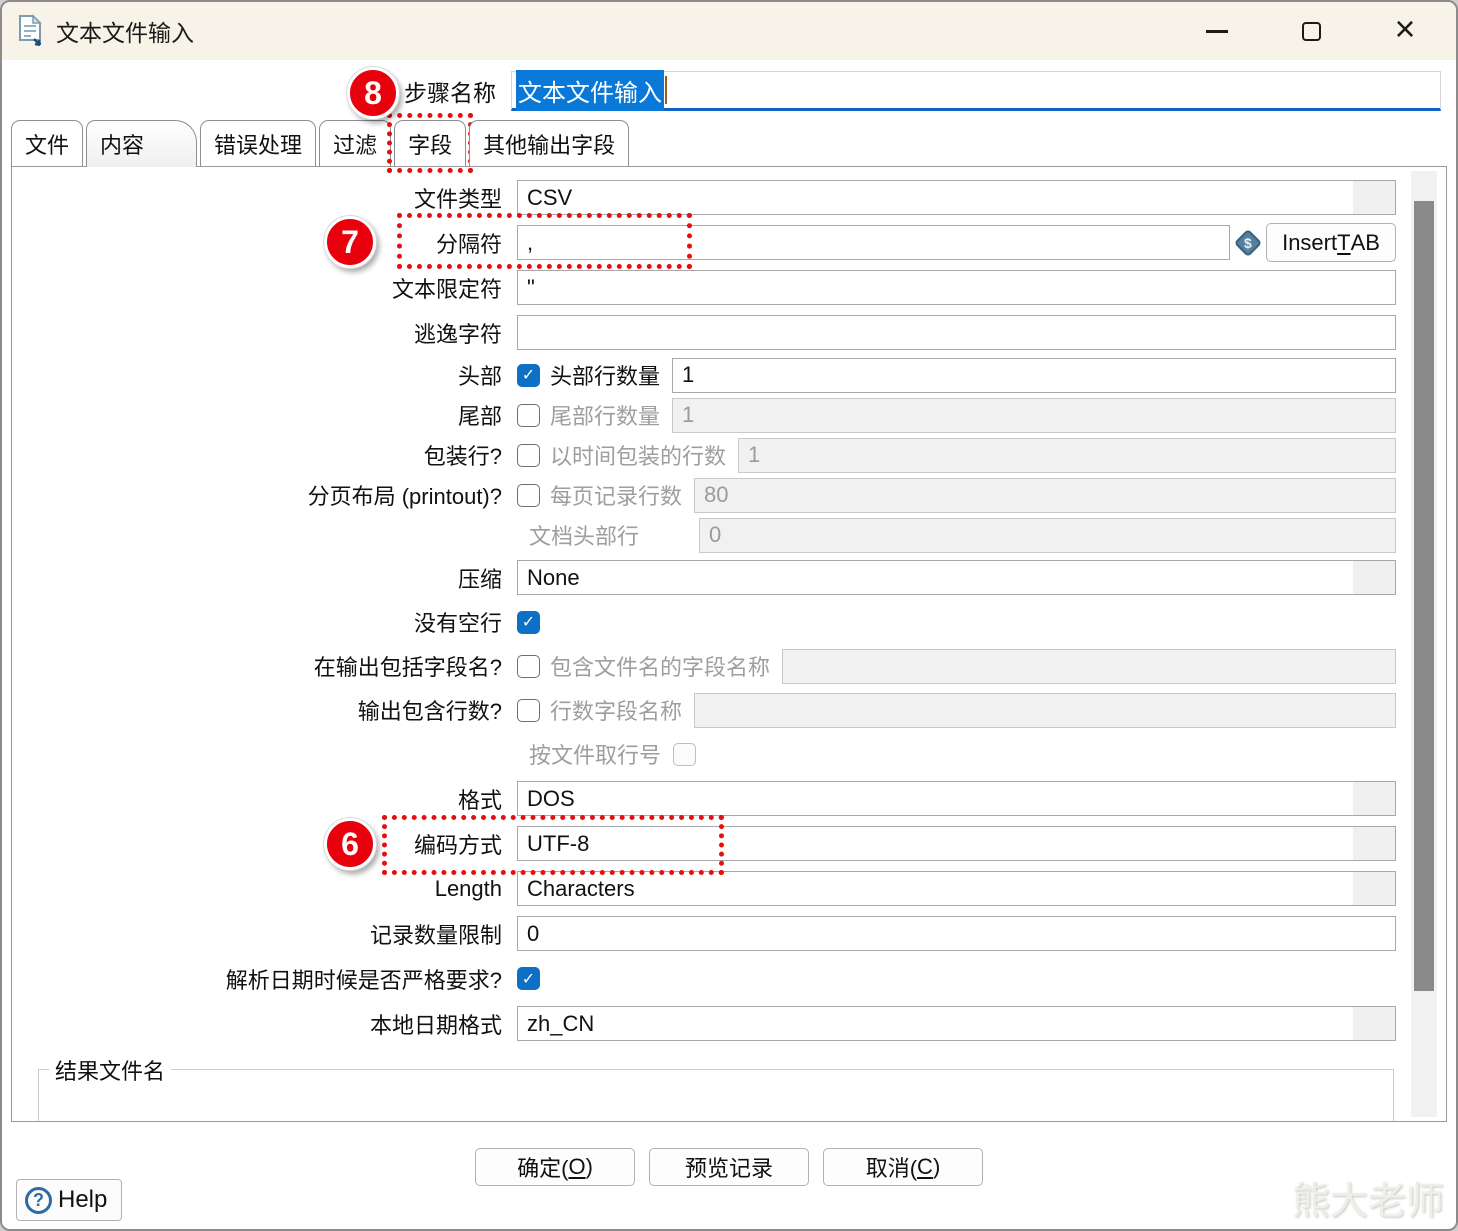 Image resolution: width=1458 pixels, height=1231 pixels. Describe the element at coordinates (30, 30) in the screenshot. I see `text-file-input-icon` at that location.